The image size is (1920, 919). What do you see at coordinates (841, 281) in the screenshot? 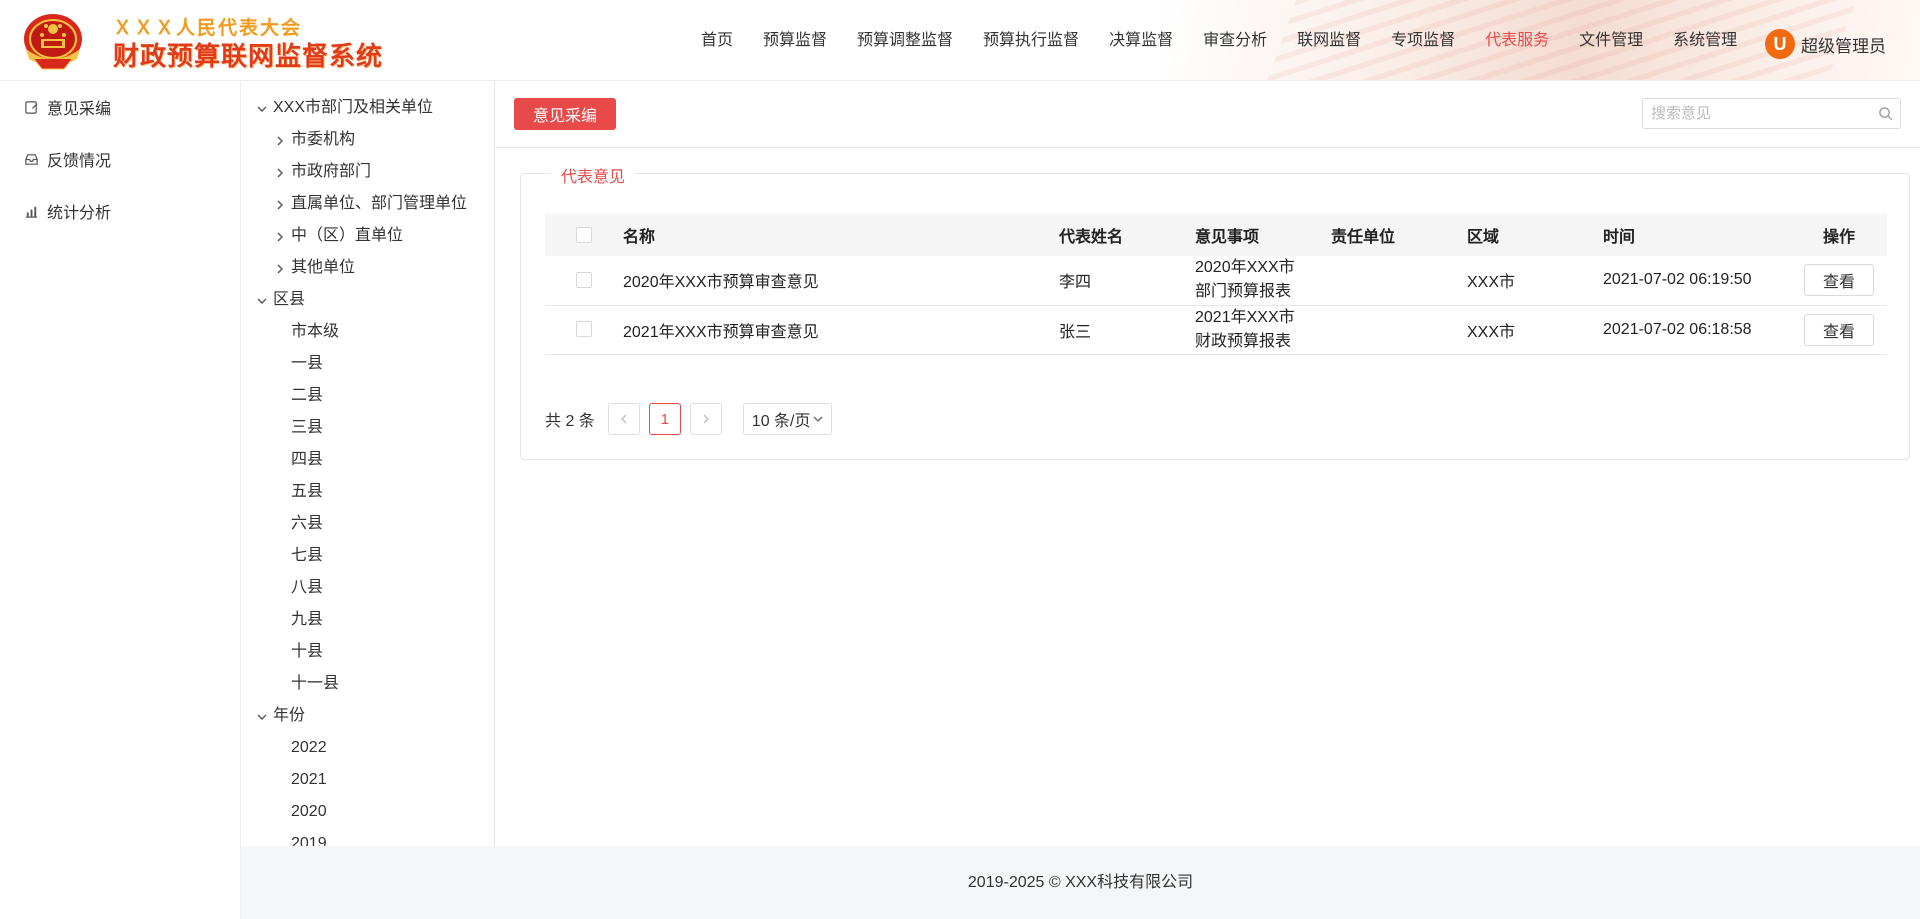
I see `cell-name: 2020年XXX市预算审查意见` at bounding box center [841, 281].